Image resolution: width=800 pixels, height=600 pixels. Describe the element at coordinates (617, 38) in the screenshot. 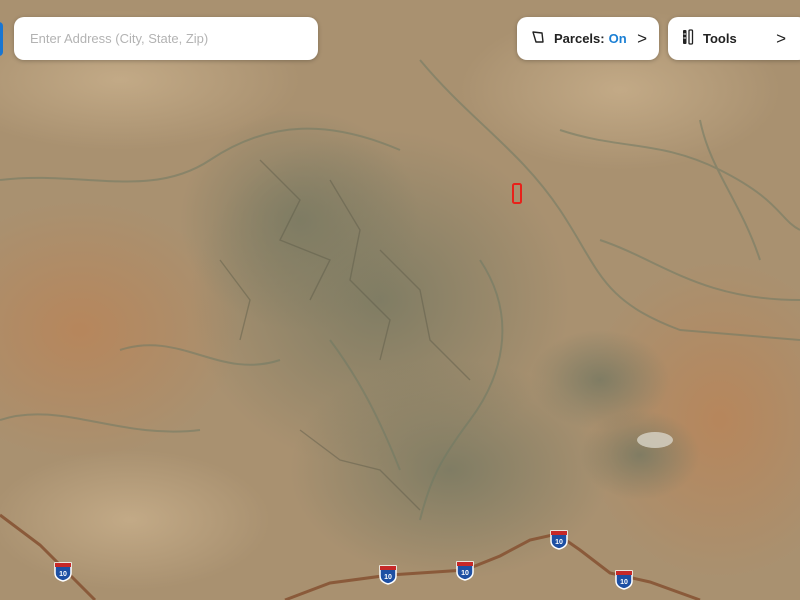

I see `parcels-state: On` at that location.